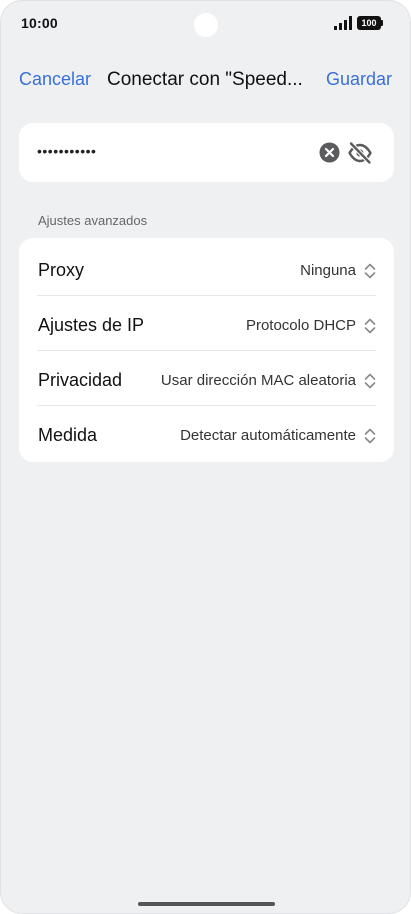  I want to click on row-label: Medida, so click(68, 435).